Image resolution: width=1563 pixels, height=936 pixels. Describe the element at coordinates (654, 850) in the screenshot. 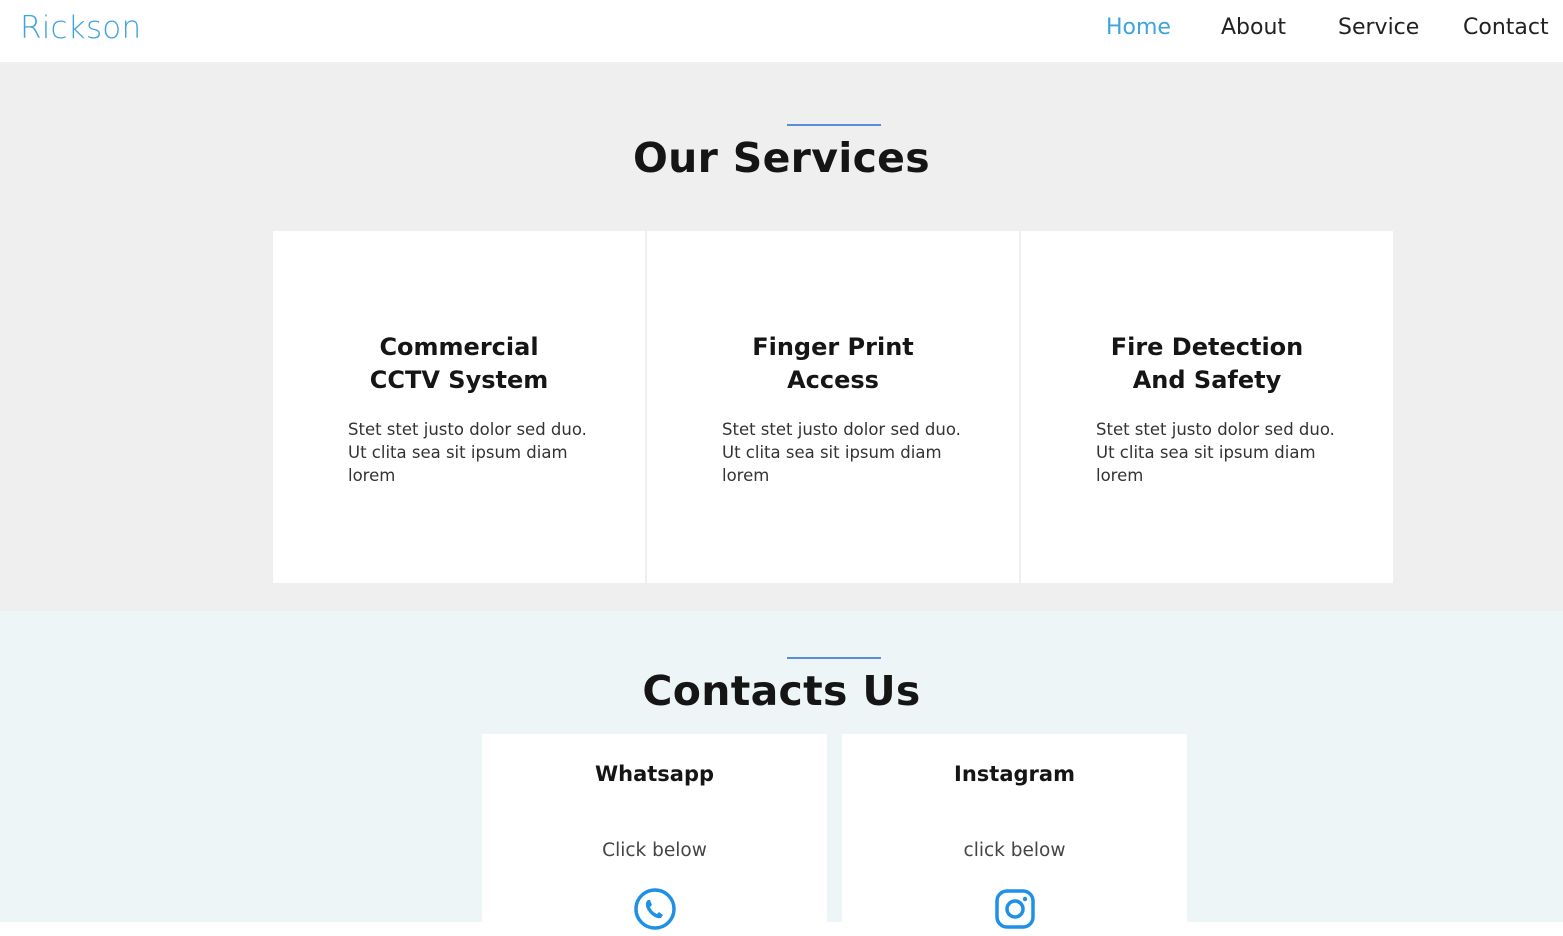

I see `contact-card-subtitle: Click below` at that location.